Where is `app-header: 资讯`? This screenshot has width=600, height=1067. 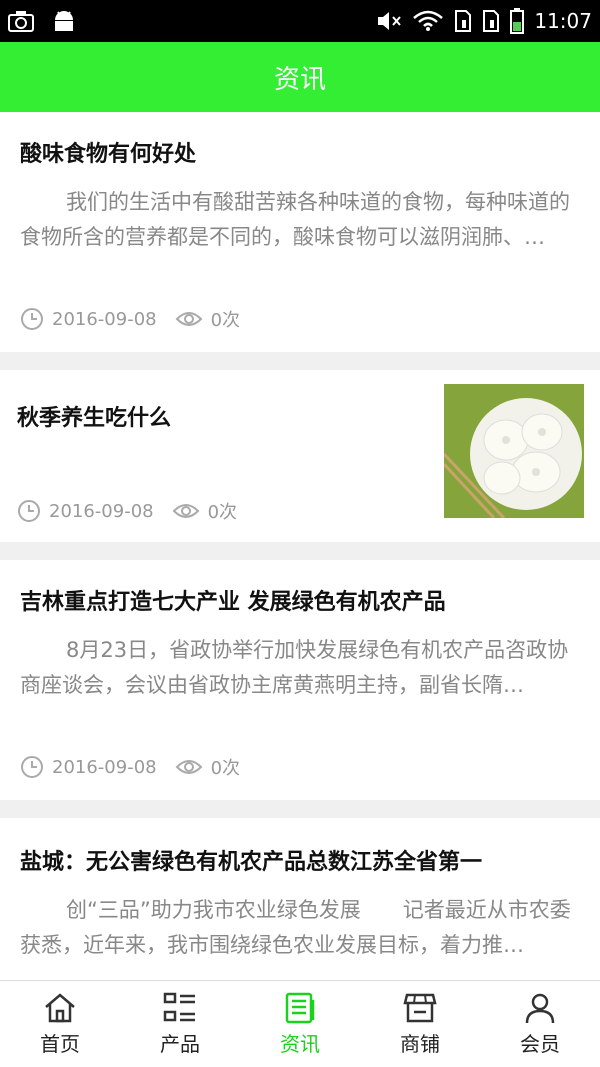 app-header: 资讯 is located at coordinates (300, 77).